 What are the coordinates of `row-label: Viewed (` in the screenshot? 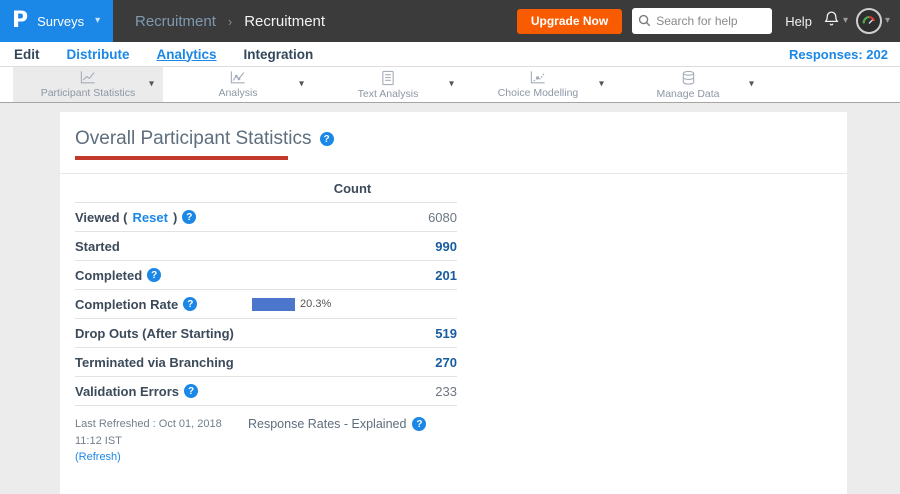 It's located at (101, 217).